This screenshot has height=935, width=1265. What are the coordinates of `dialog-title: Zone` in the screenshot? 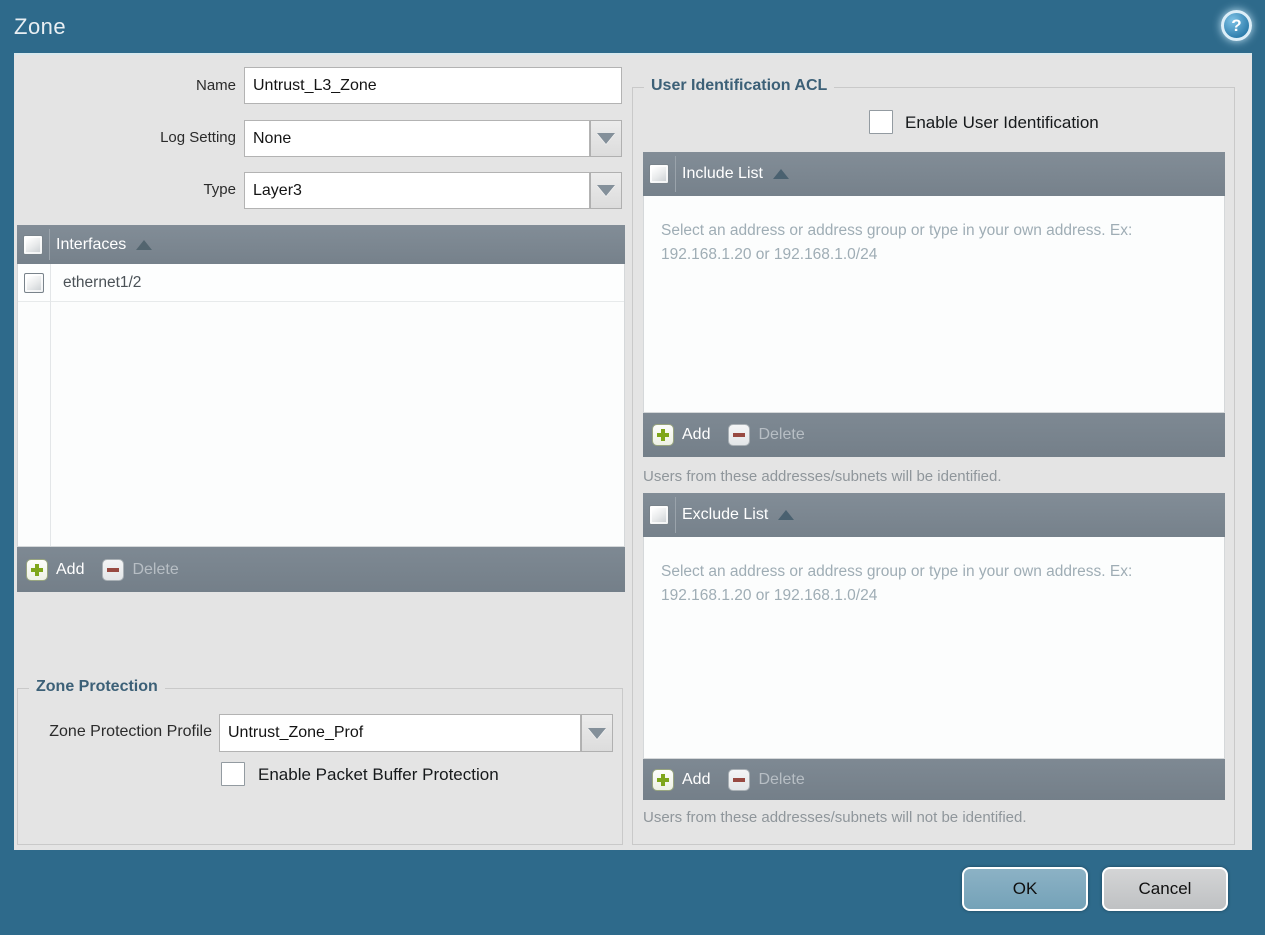 It's located at (40, 26).